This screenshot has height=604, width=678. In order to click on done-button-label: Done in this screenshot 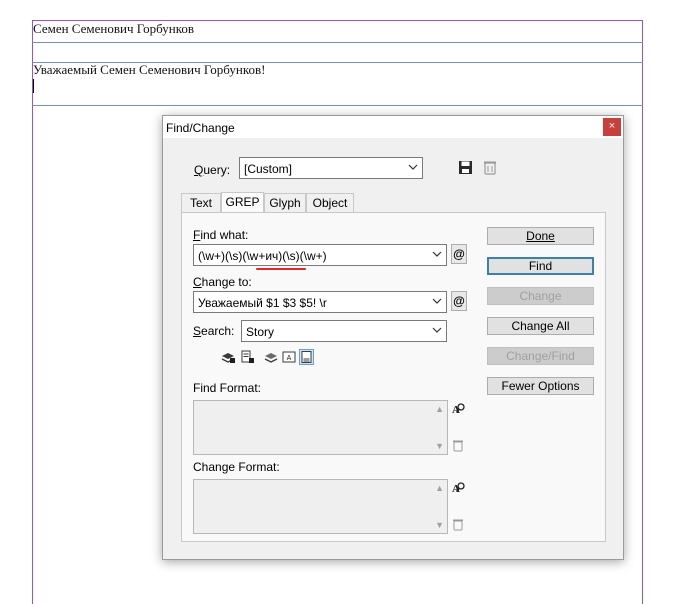, I will do `click(540, 236)`.